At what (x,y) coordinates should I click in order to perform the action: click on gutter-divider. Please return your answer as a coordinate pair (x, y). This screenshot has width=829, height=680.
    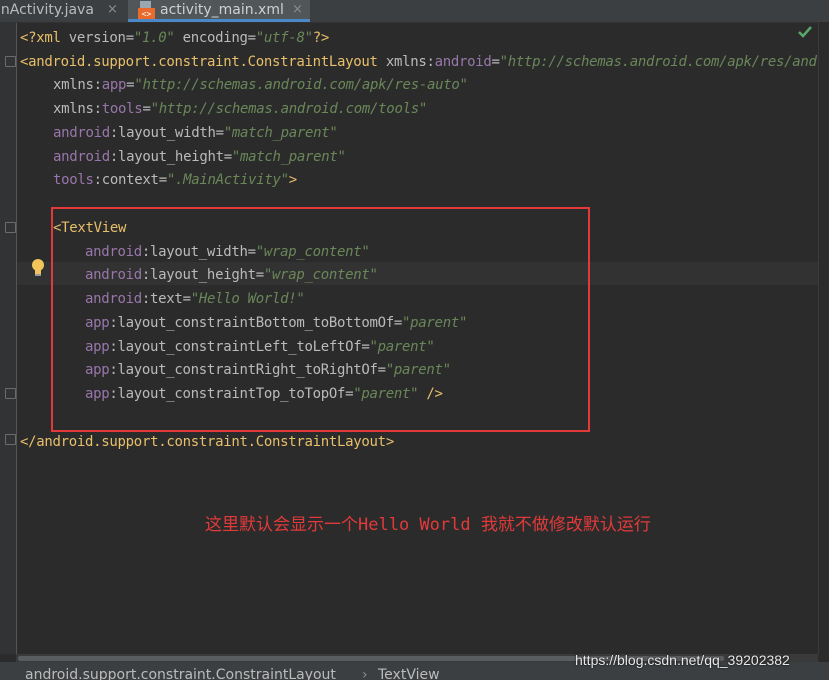
    Looking at the image, I should click on (16, 338).